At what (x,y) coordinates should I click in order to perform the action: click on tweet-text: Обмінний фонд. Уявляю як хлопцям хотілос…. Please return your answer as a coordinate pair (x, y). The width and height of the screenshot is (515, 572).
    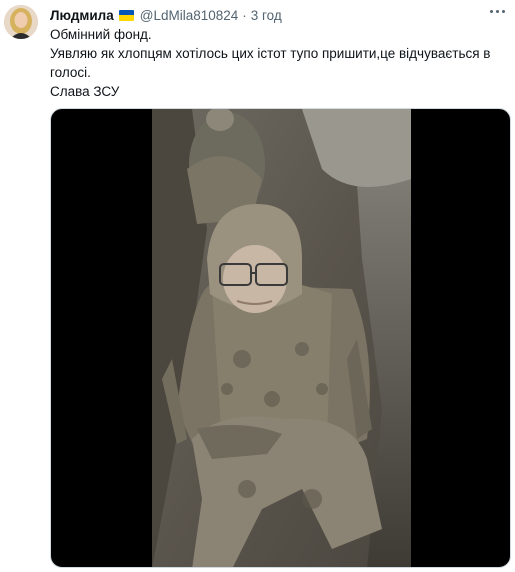
    Looking at the image, I should click on (277, 63).